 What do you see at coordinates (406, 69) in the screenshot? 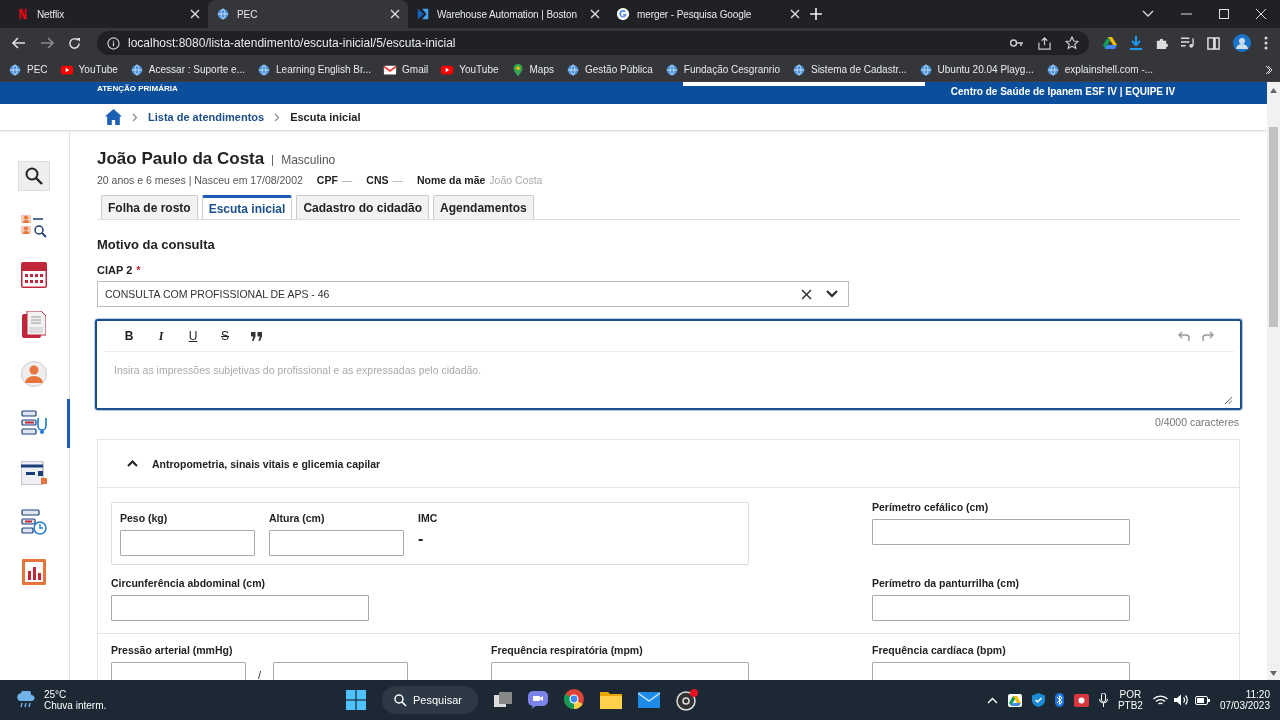
I see `bookmark: Gmail` at bounding box center [406, 69].